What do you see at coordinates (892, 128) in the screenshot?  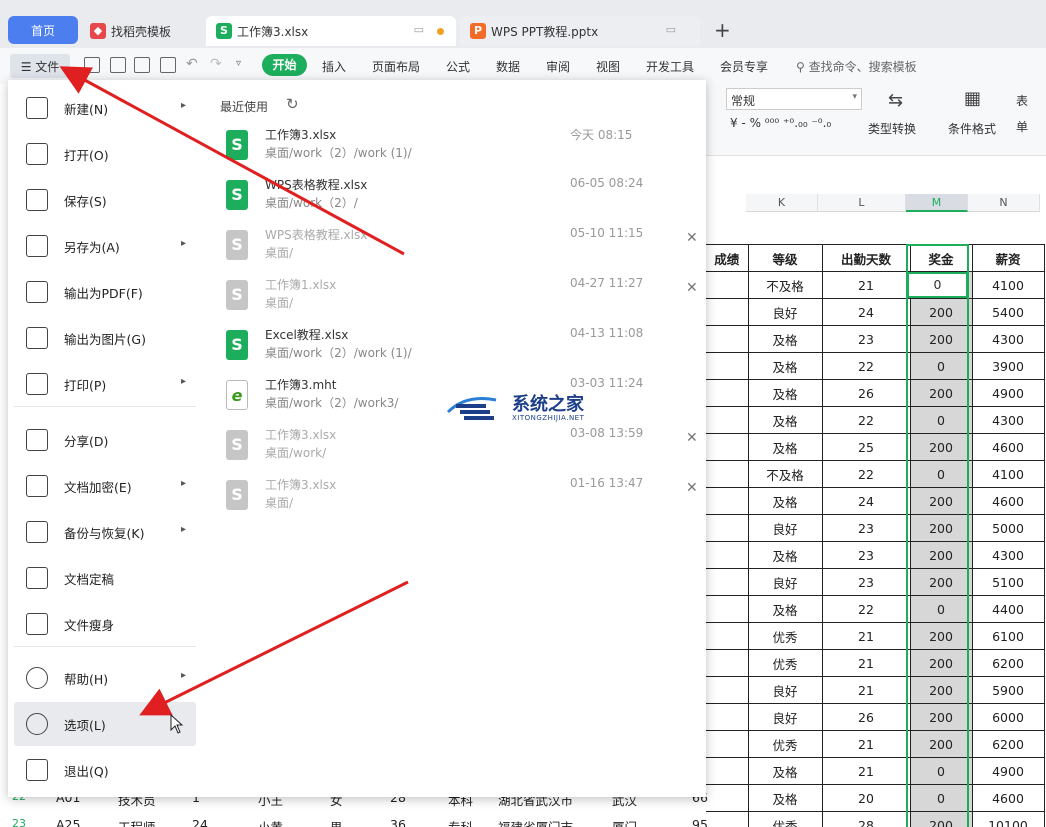 I see `type-convert-button: 类型转换` at bounding box center [892, 128].